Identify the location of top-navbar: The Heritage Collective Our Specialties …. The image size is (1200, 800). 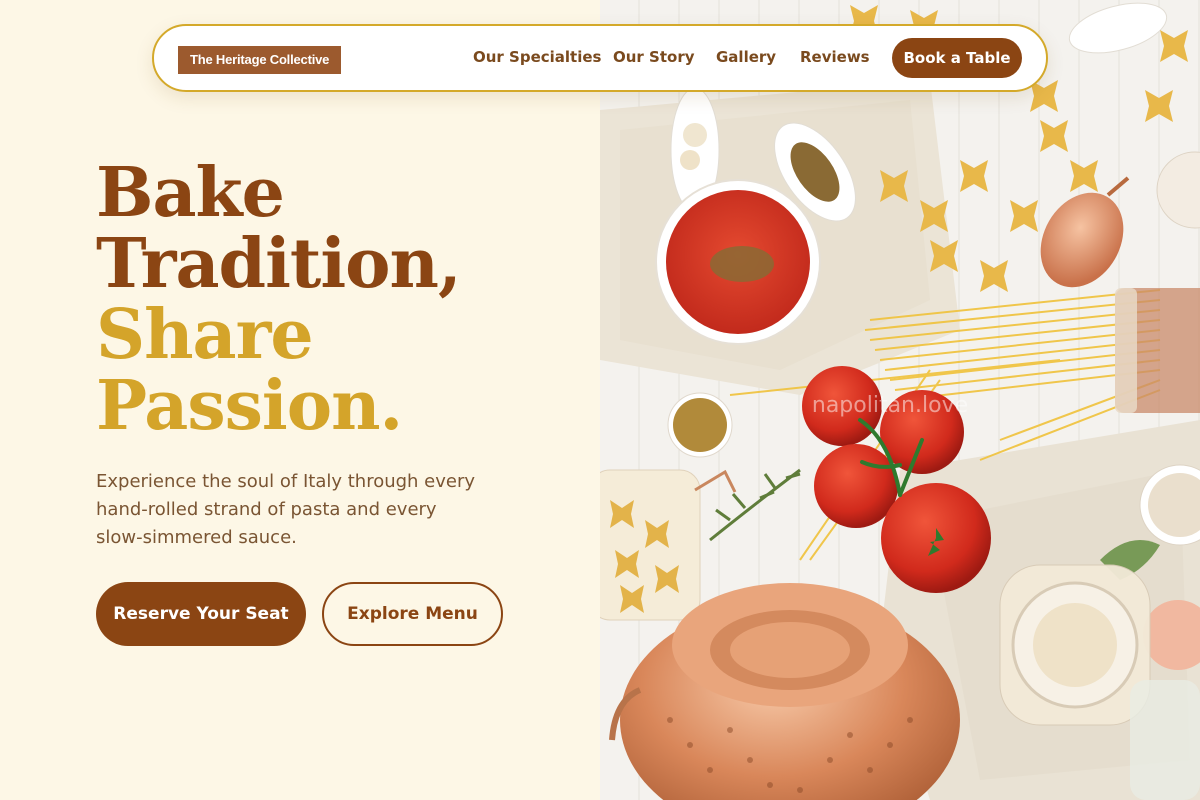
(600, 58).